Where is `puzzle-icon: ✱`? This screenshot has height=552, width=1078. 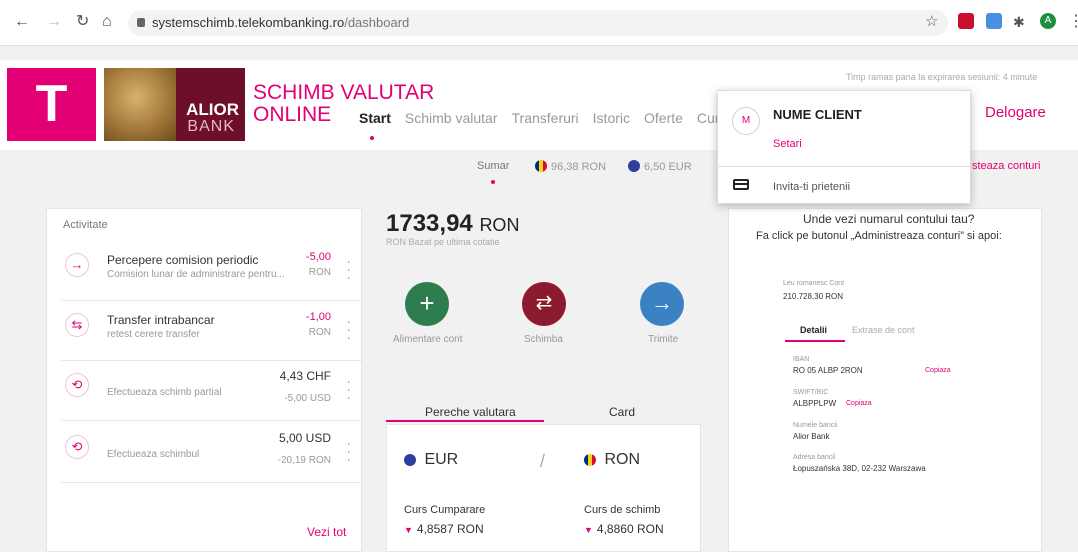 puzzle-icon: ✱ is located at coordinates (1019, 22).